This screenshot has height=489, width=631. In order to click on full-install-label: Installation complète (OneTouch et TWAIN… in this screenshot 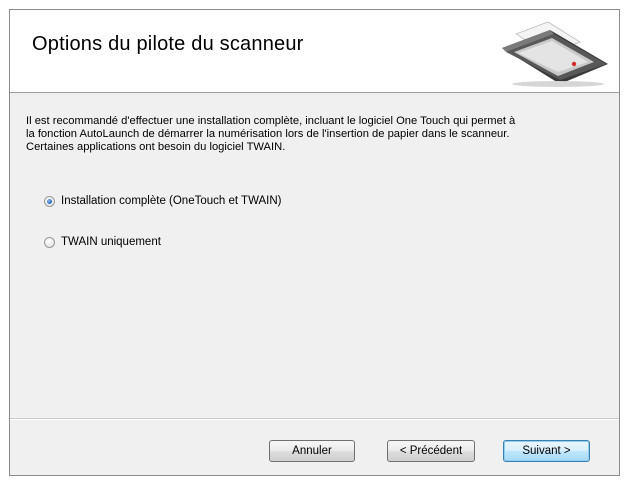, I will do `click(171, 201)`.